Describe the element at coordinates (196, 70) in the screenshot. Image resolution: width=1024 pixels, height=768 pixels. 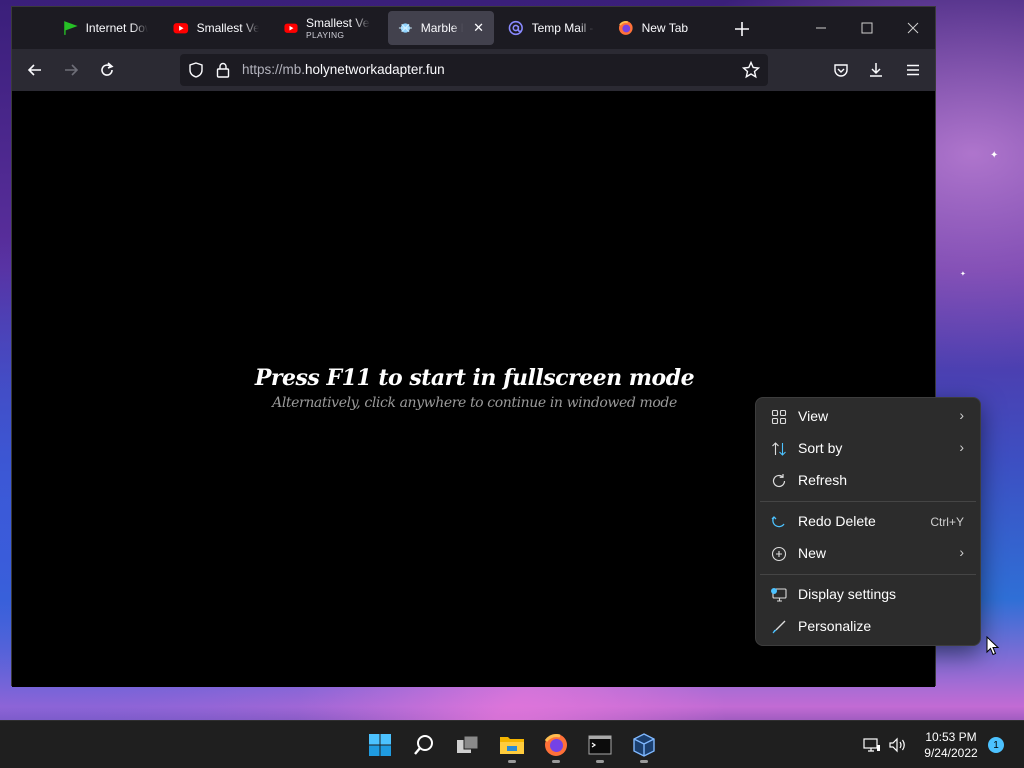
I see `shield-icon` at that location.